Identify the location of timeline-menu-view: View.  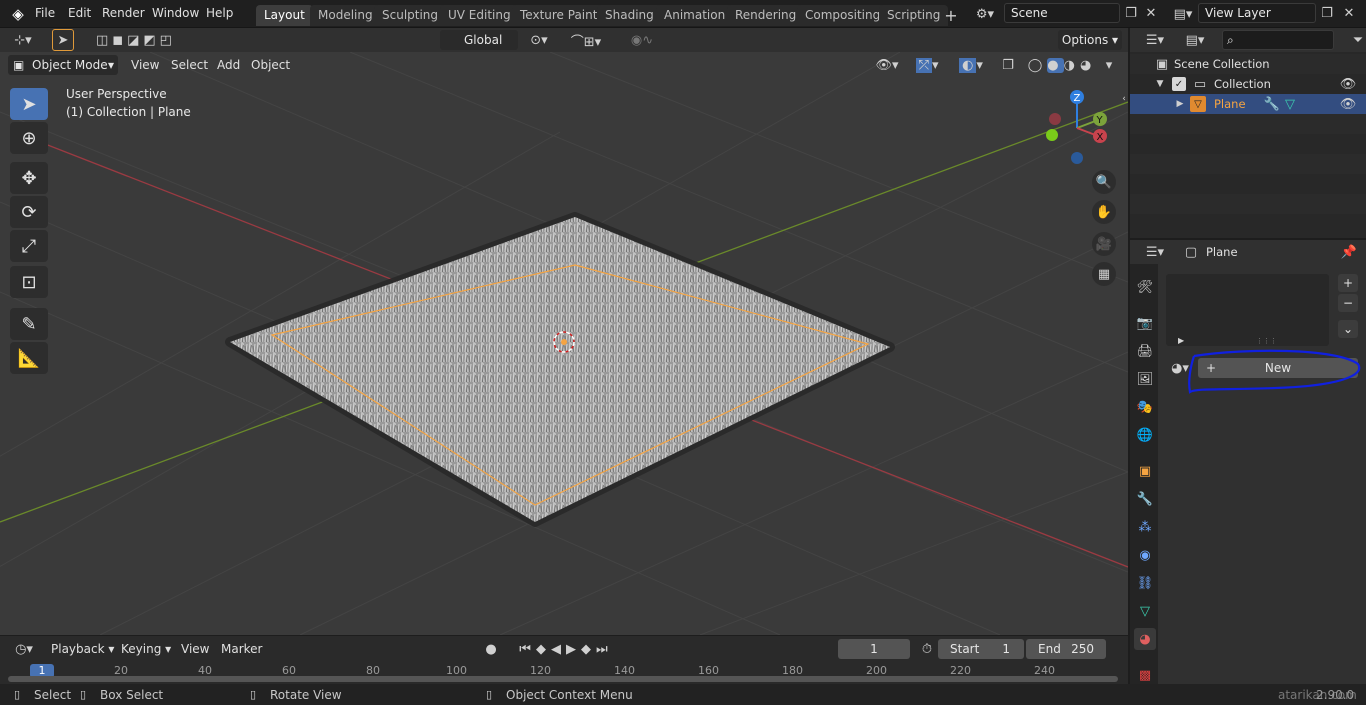
(195, 649).